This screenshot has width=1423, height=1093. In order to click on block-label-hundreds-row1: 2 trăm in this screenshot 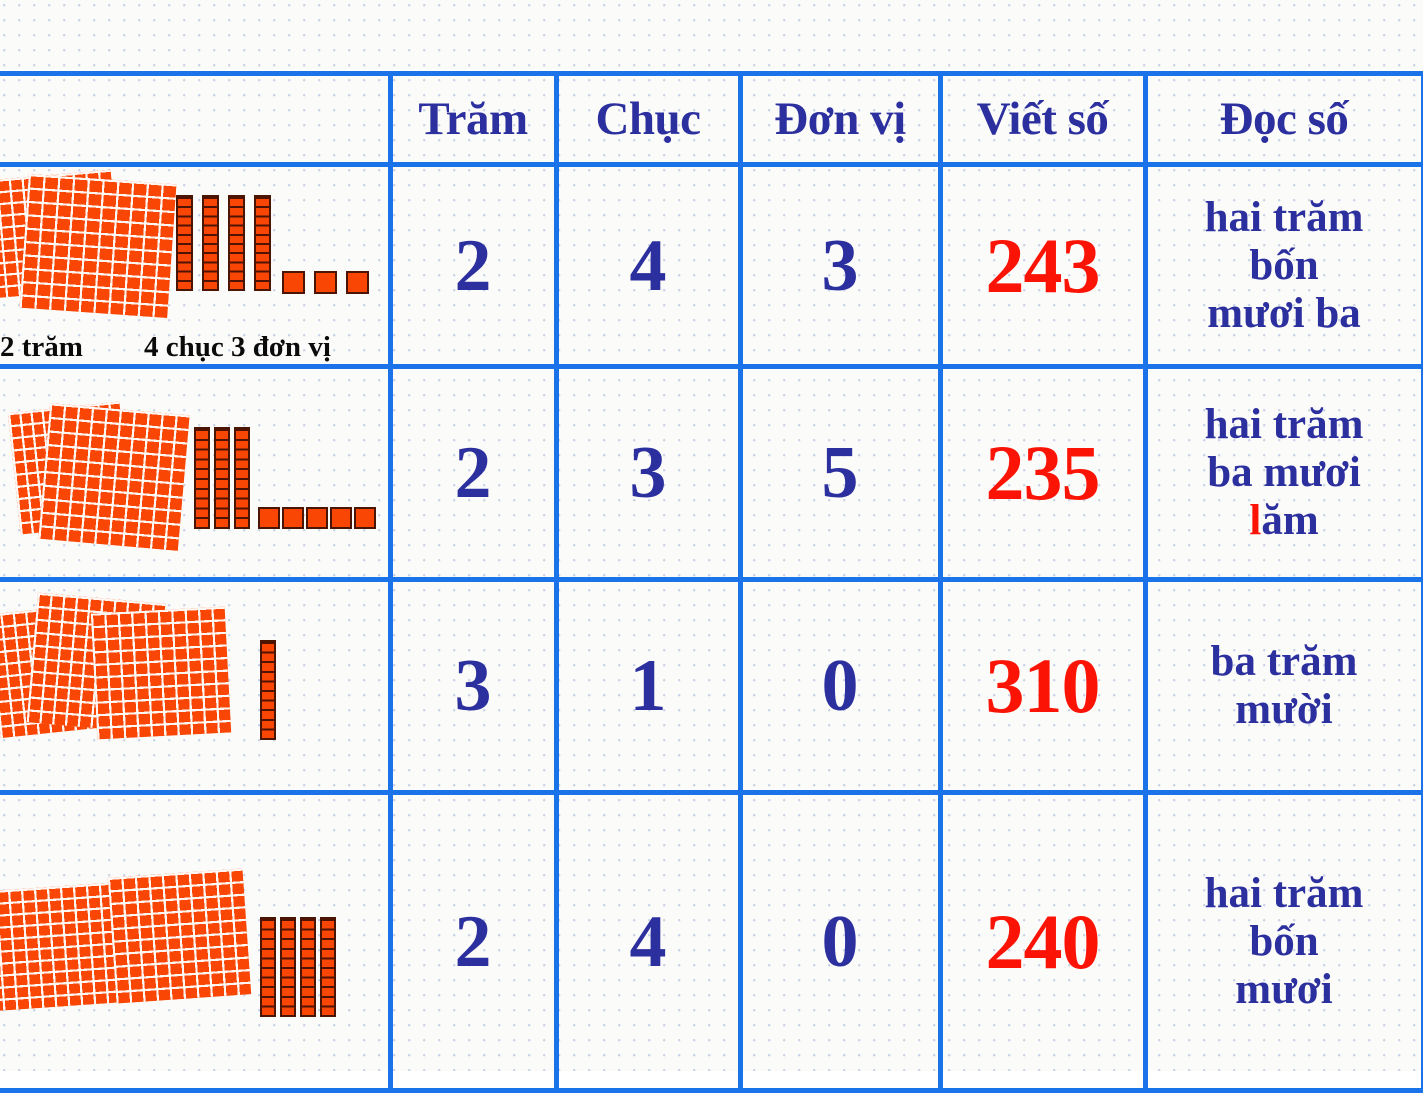, I will do `click(41, 347)`.